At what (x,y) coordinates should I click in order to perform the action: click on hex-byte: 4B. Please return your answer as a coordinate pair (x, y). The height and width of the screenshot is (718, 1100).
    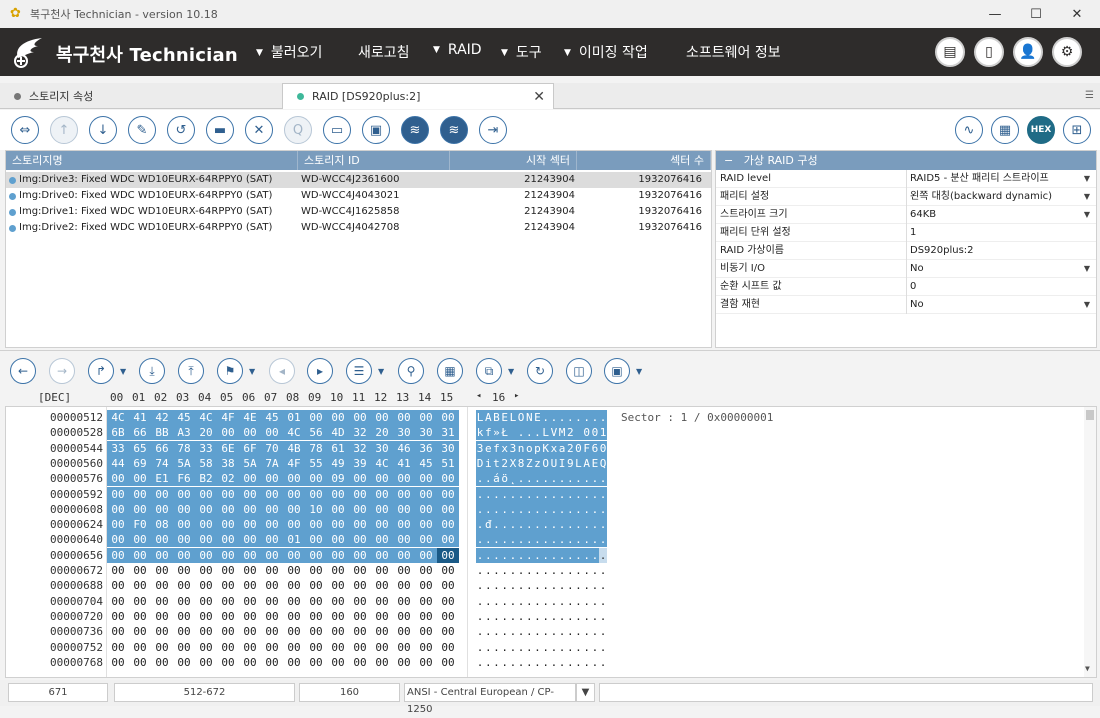
    Looking at the image, I should click on (294, 448).